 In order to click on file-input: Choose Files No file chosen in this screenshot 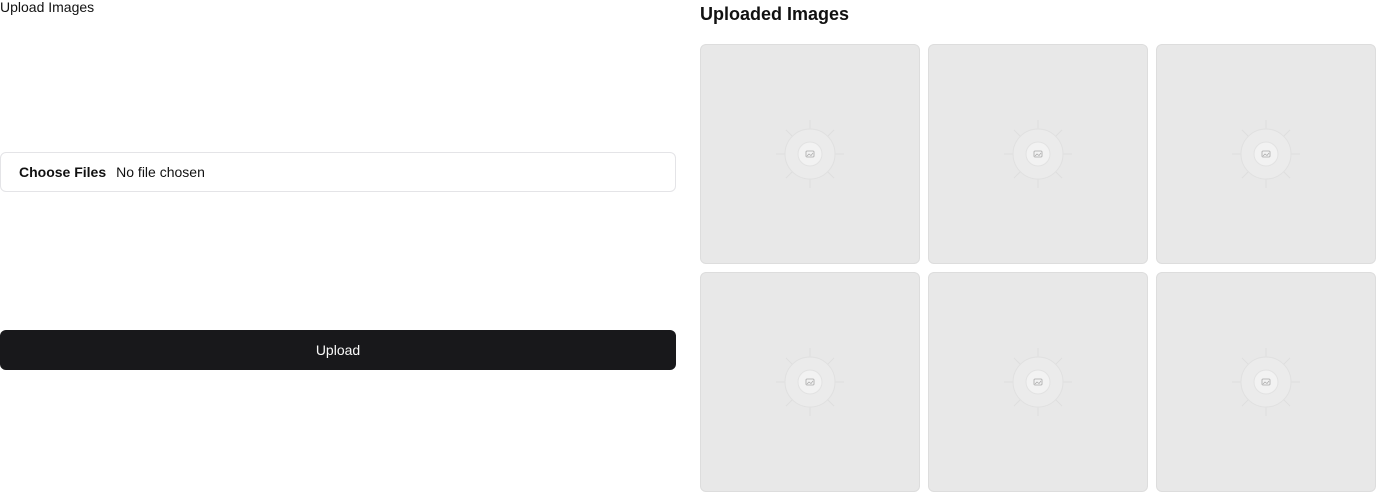, I will do `click(338, 172)`.